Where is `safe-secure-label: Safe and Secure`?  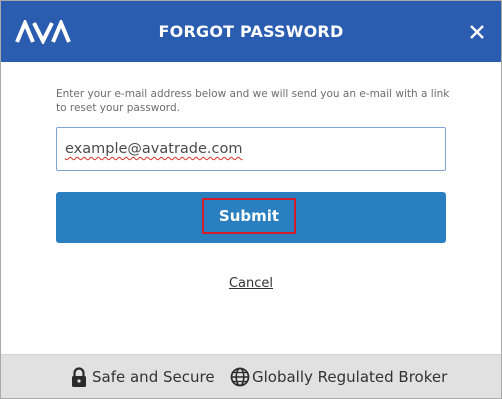
safe-secure-label: Safe and Secure is located at coordinates (153, 377).